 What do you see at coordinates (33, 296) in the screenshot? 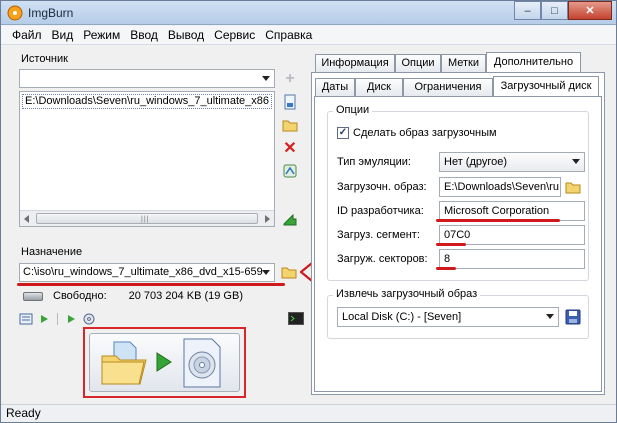
I see `drive-icon` at bounding box center [33, 296].